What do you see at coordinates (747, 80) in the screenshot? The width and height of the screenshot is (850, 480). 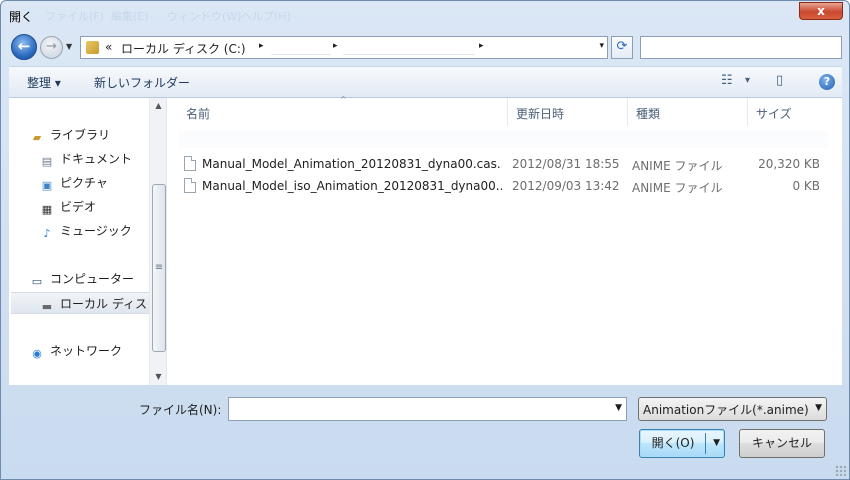 I see `view-dropdown-icon: ▾` at bounding box center [747, 80].